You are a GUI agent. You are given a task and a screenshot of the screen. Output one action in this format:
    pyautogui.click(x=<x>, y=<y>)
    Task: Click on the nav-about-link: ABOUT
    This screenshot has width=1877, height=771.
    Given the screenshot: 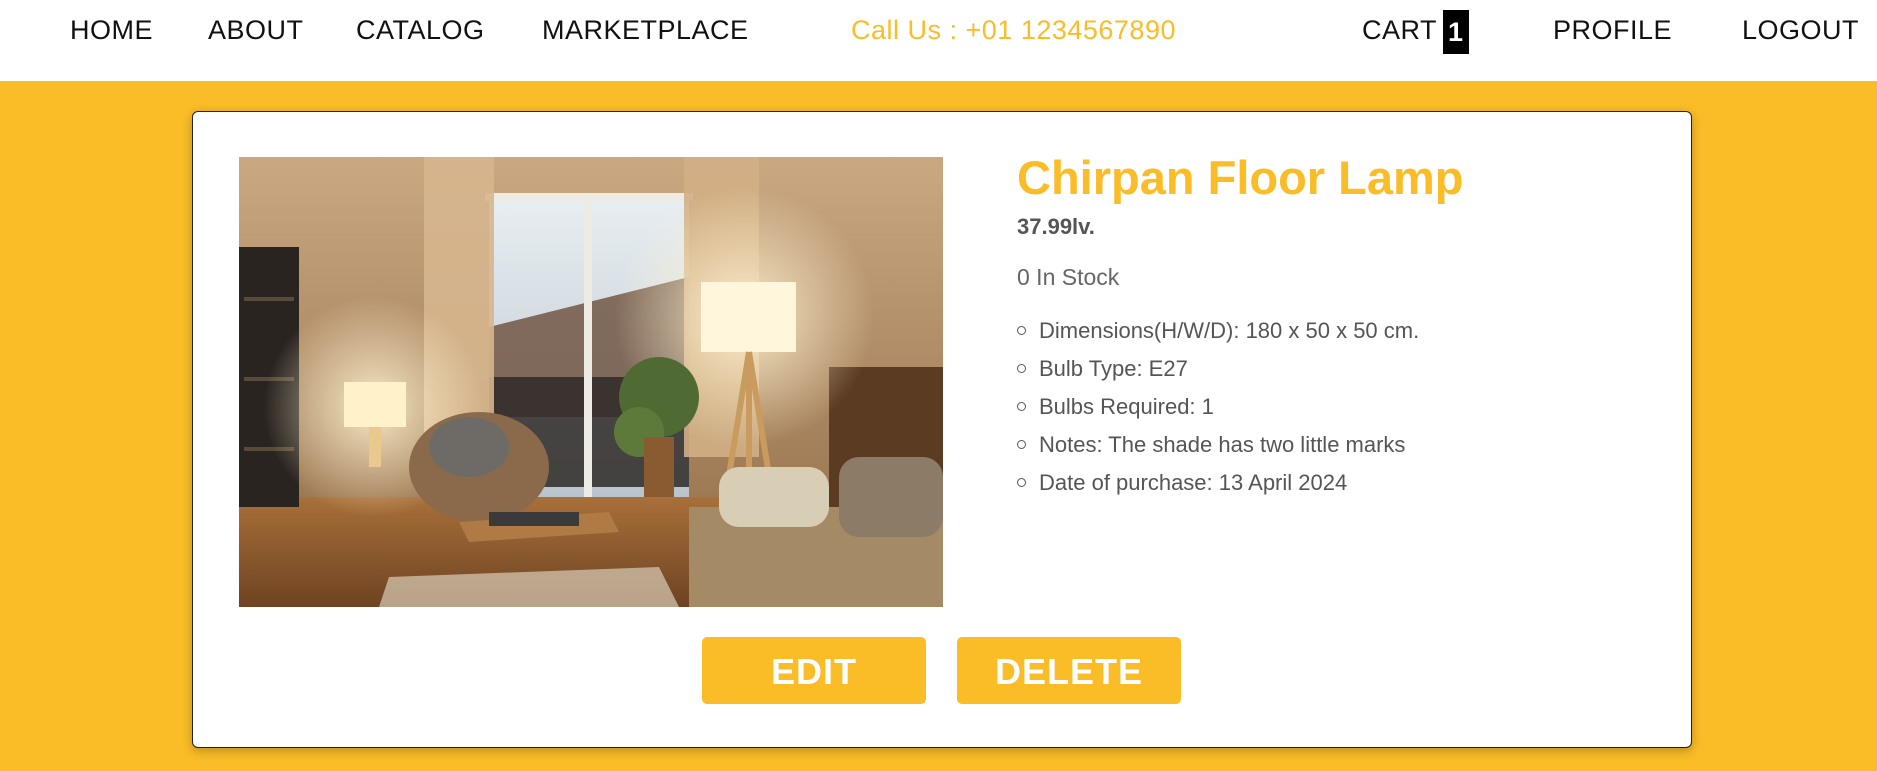 What is the action you would take?
    pyautogui.click(x=256, y=30)
    